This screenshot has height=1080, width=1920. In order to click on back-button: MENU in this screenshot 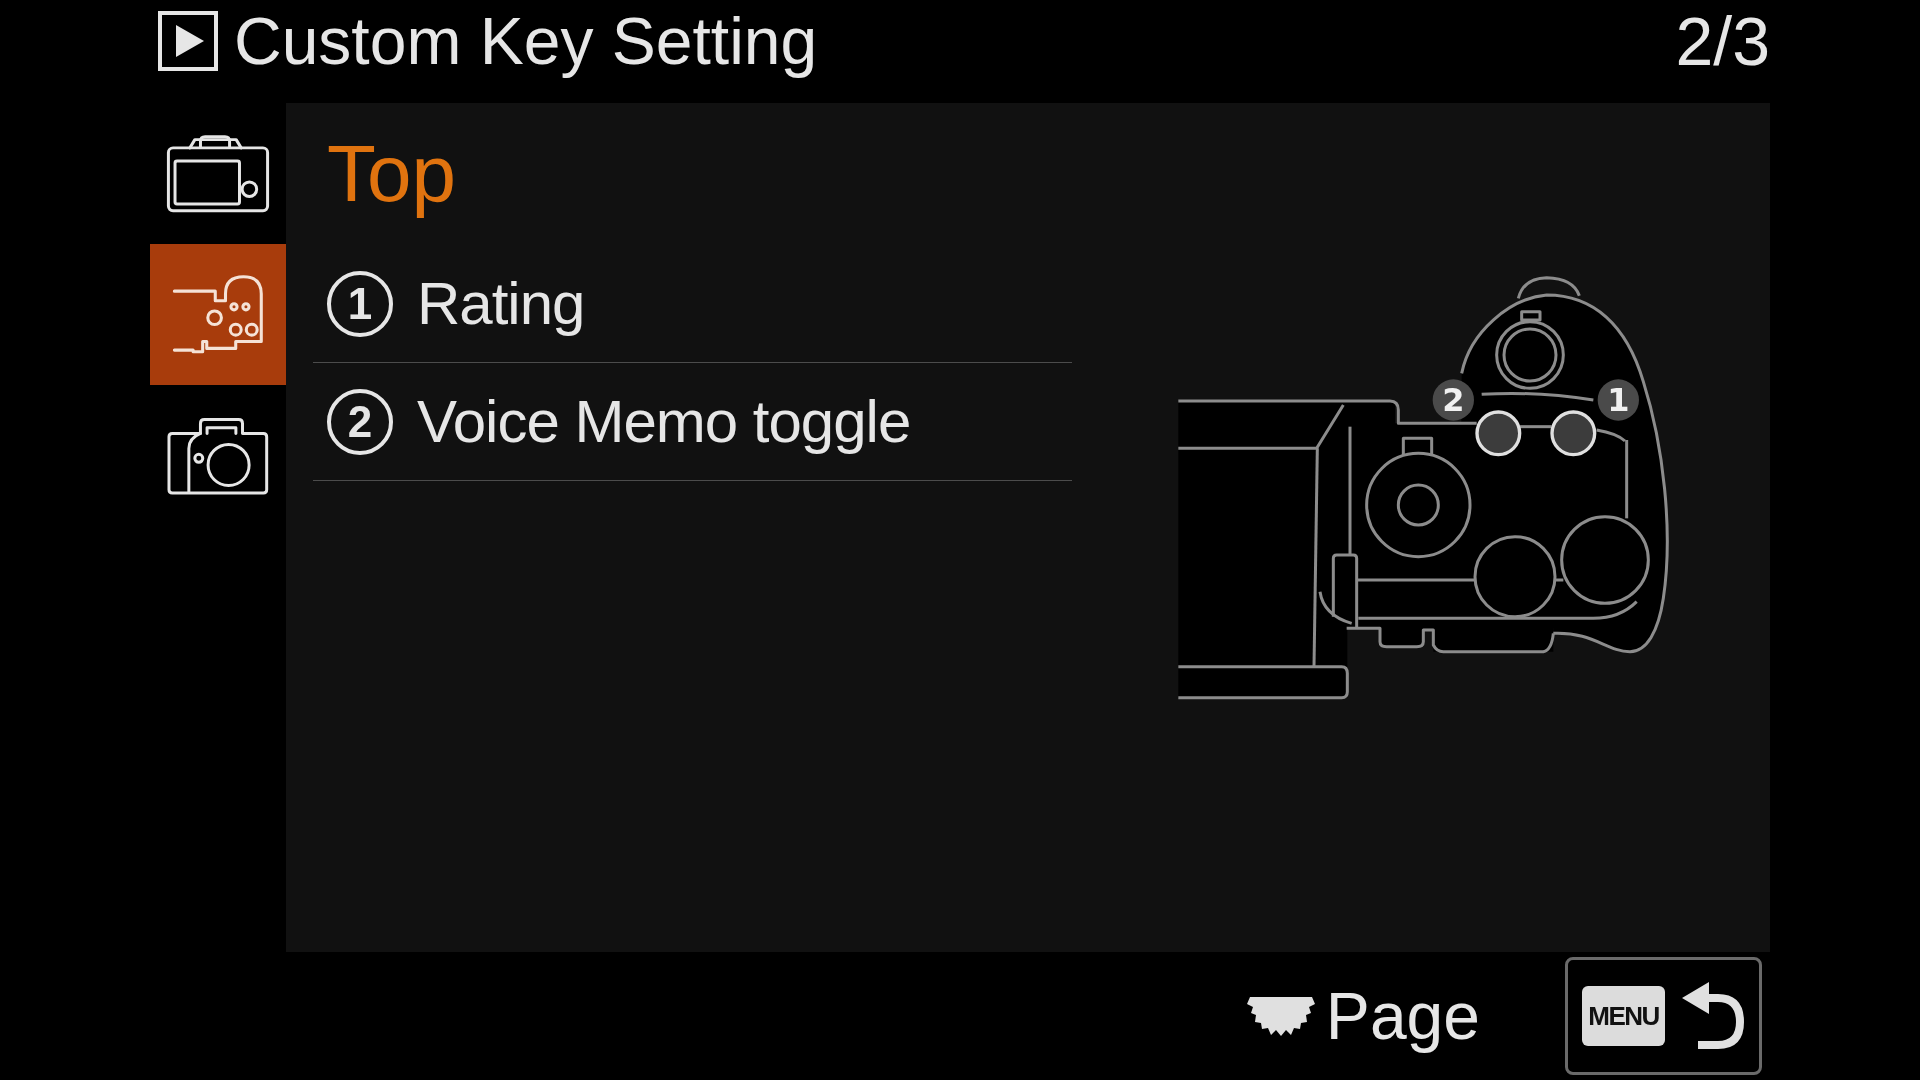, I will do `click(1663, 1016)`.